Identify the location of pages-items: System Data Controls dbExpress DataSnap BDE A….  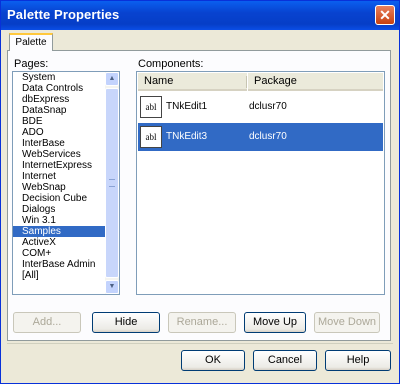
(59, 176).